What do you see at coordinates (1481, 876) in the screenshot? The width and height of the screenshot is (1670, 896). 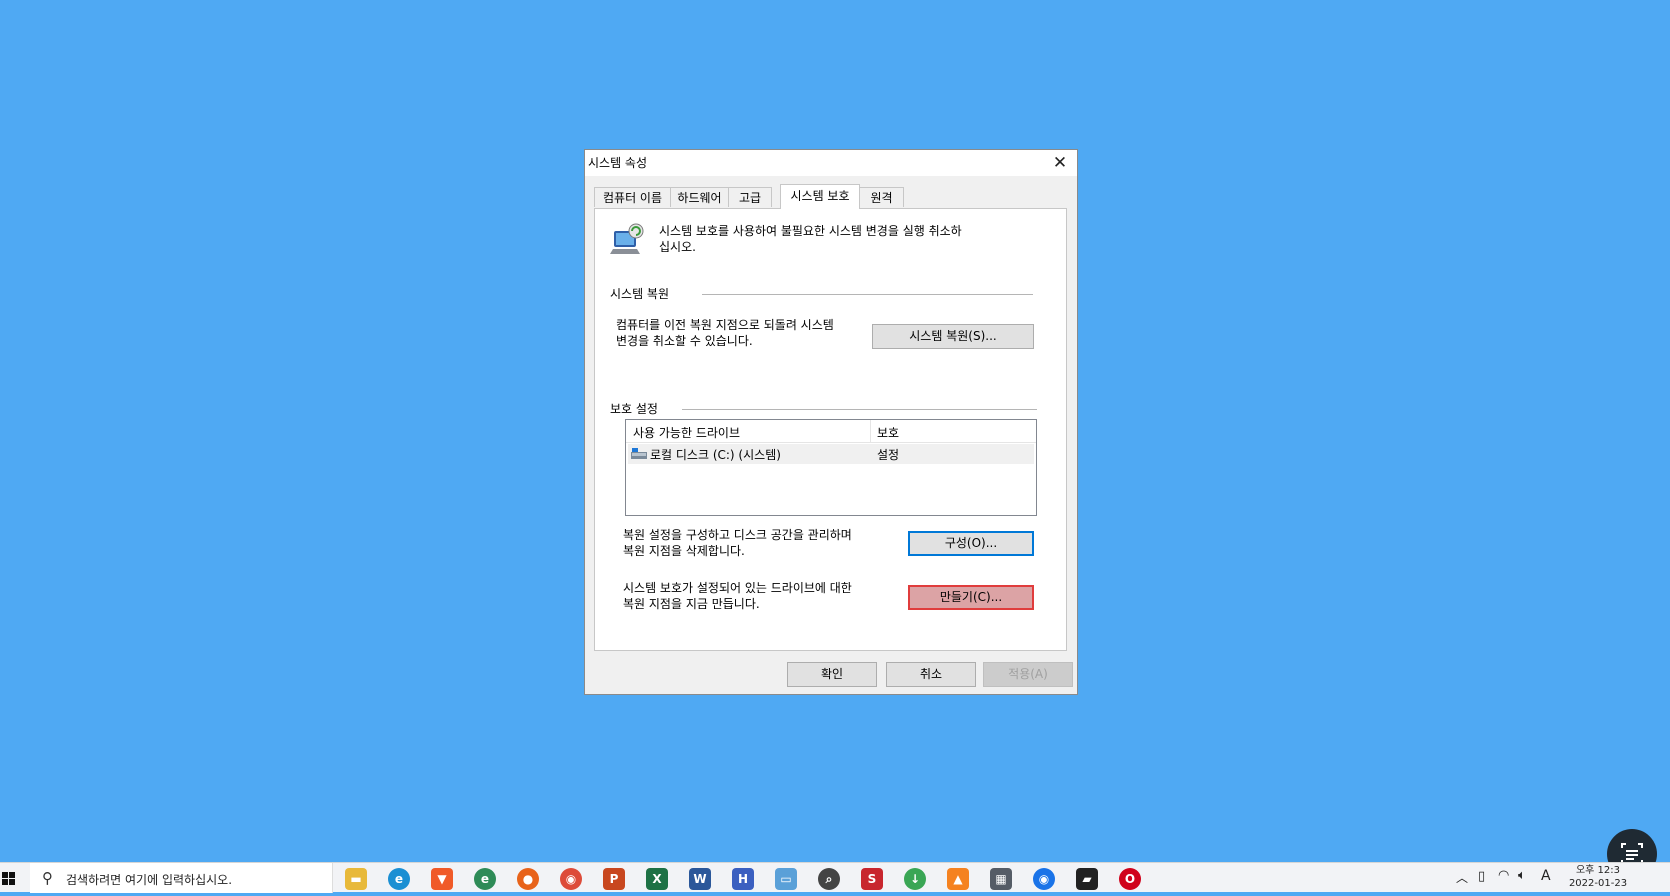 I see `battery-icon: ▯` at bounding box center [1481, 876].